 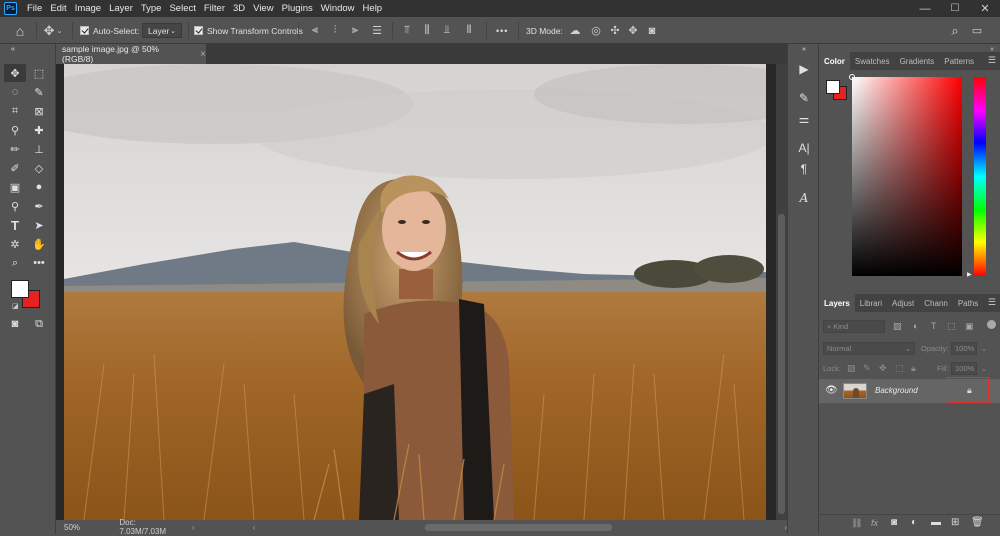 What do you see at coordinates (936, 522) in the screenshot?
I see `new-group-icon: ▬` at bounding box center [936, 522].